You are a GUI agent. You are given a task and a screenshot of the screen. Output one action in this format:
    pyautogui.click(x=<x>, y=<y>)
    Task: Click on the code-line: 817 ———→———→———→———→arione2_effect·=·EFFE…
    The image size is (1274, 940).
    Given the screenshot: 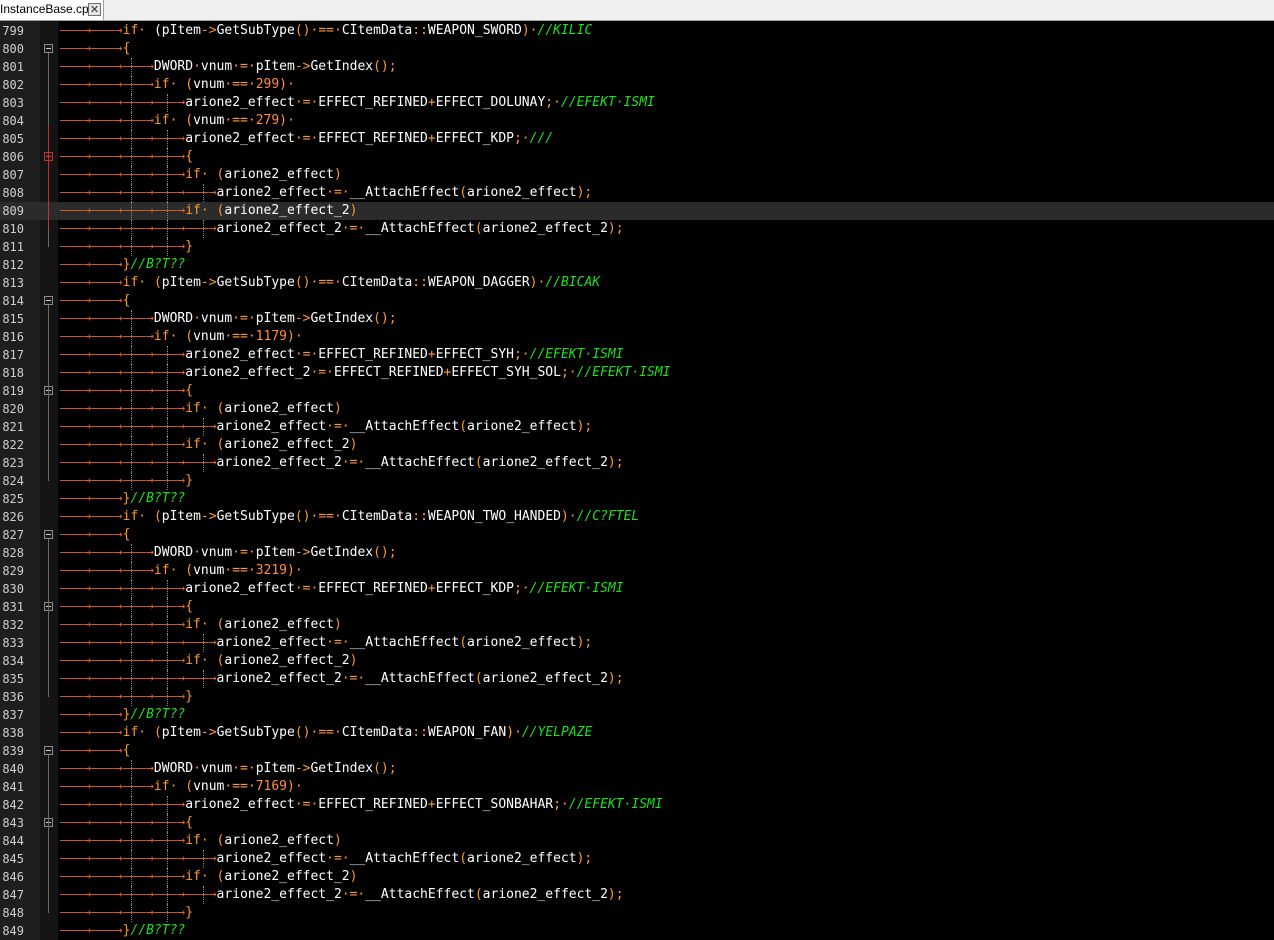 What is the action you would take?
    pyautogui.click(x=637, y=355)
    